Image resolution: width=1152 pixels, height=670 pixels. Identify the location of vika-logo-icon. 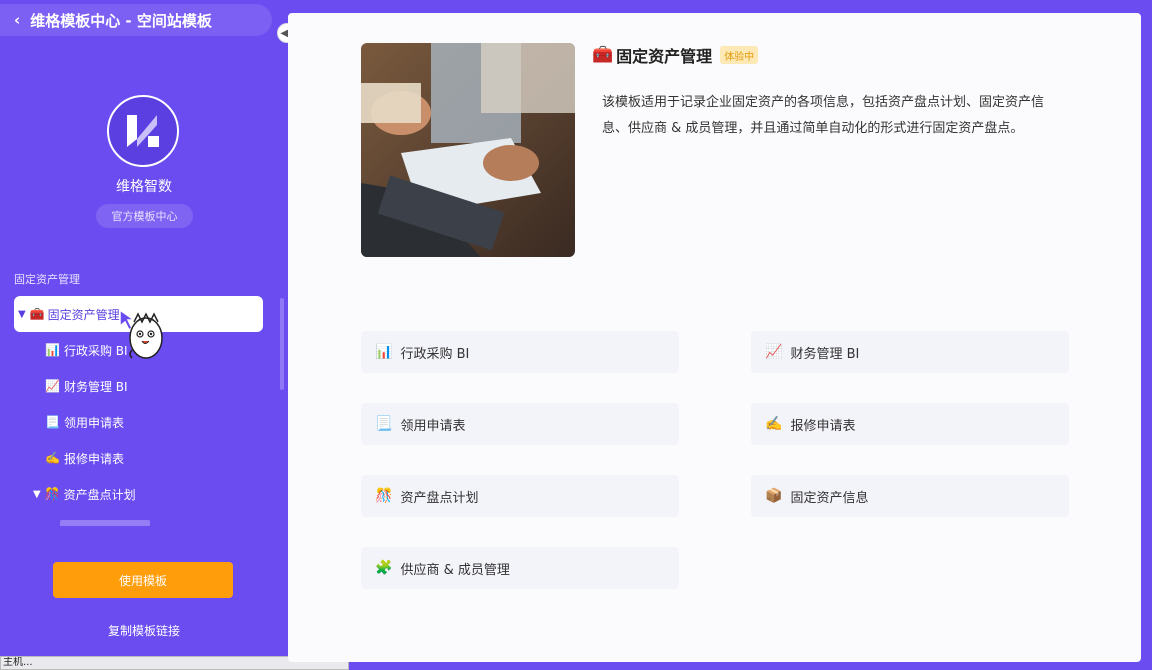
(143, 131).